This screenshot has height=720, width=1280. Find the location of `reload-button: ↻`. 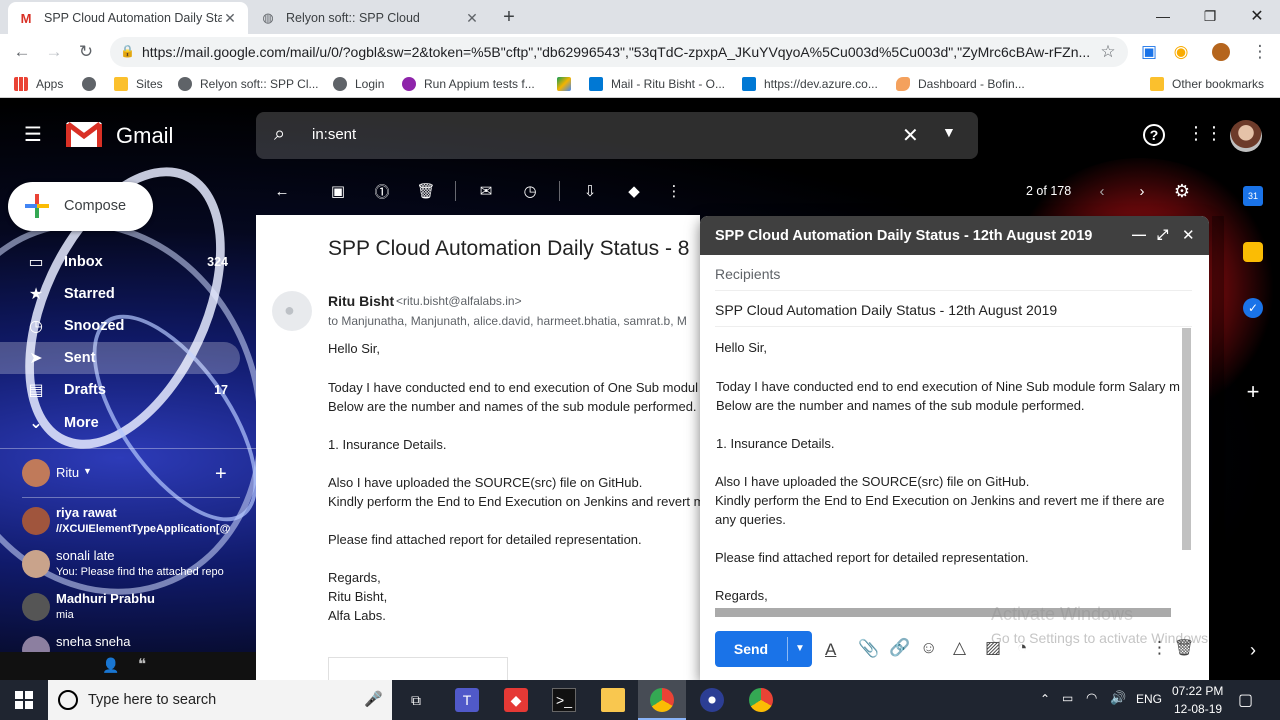

reload-button: ↻ is located at coordinates (86, 52).